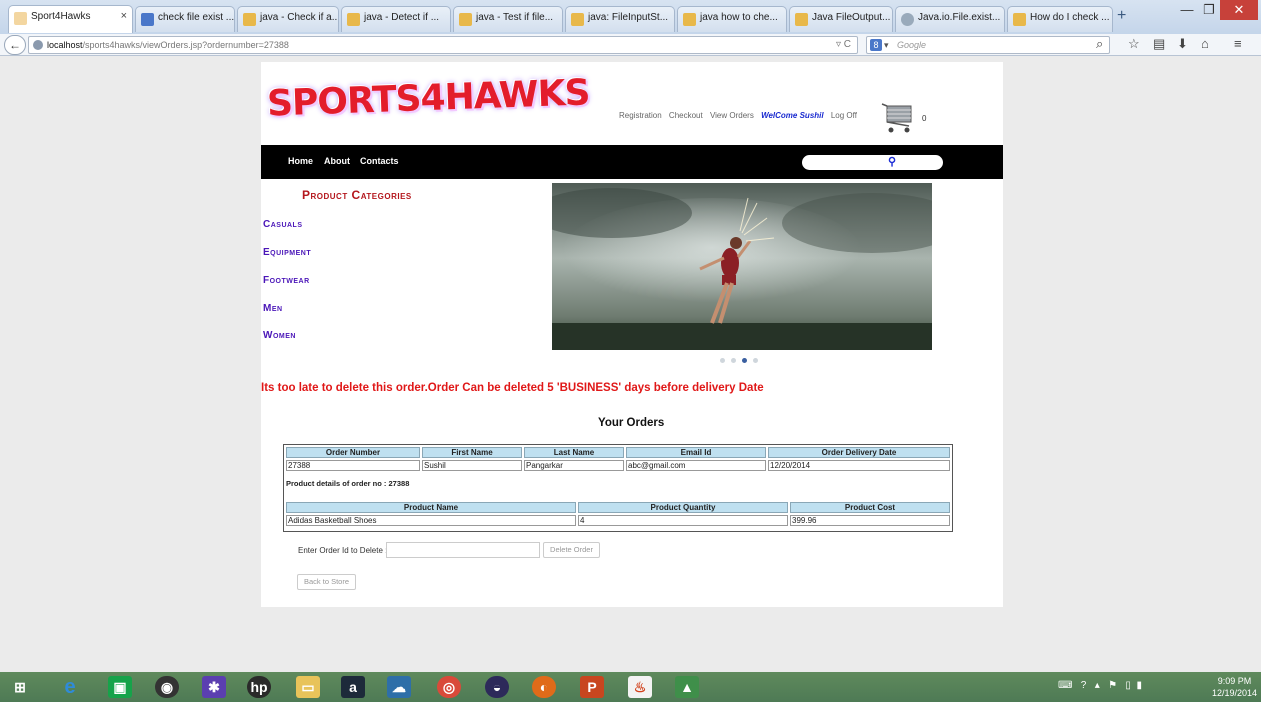  Describe the element at coordinates (687, 687) in the screenshot. I see `image-viewer-icon: ▲` at that location.